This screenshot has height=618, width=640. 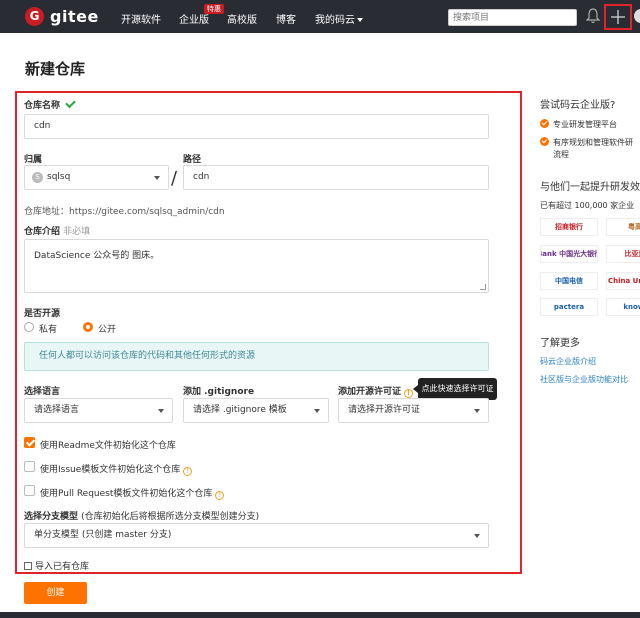 What do you see at coordinates (561, 154) in the screenshot?
I see `sidebar-feature-2-cont: 流程` at bounding box center [561, 154].